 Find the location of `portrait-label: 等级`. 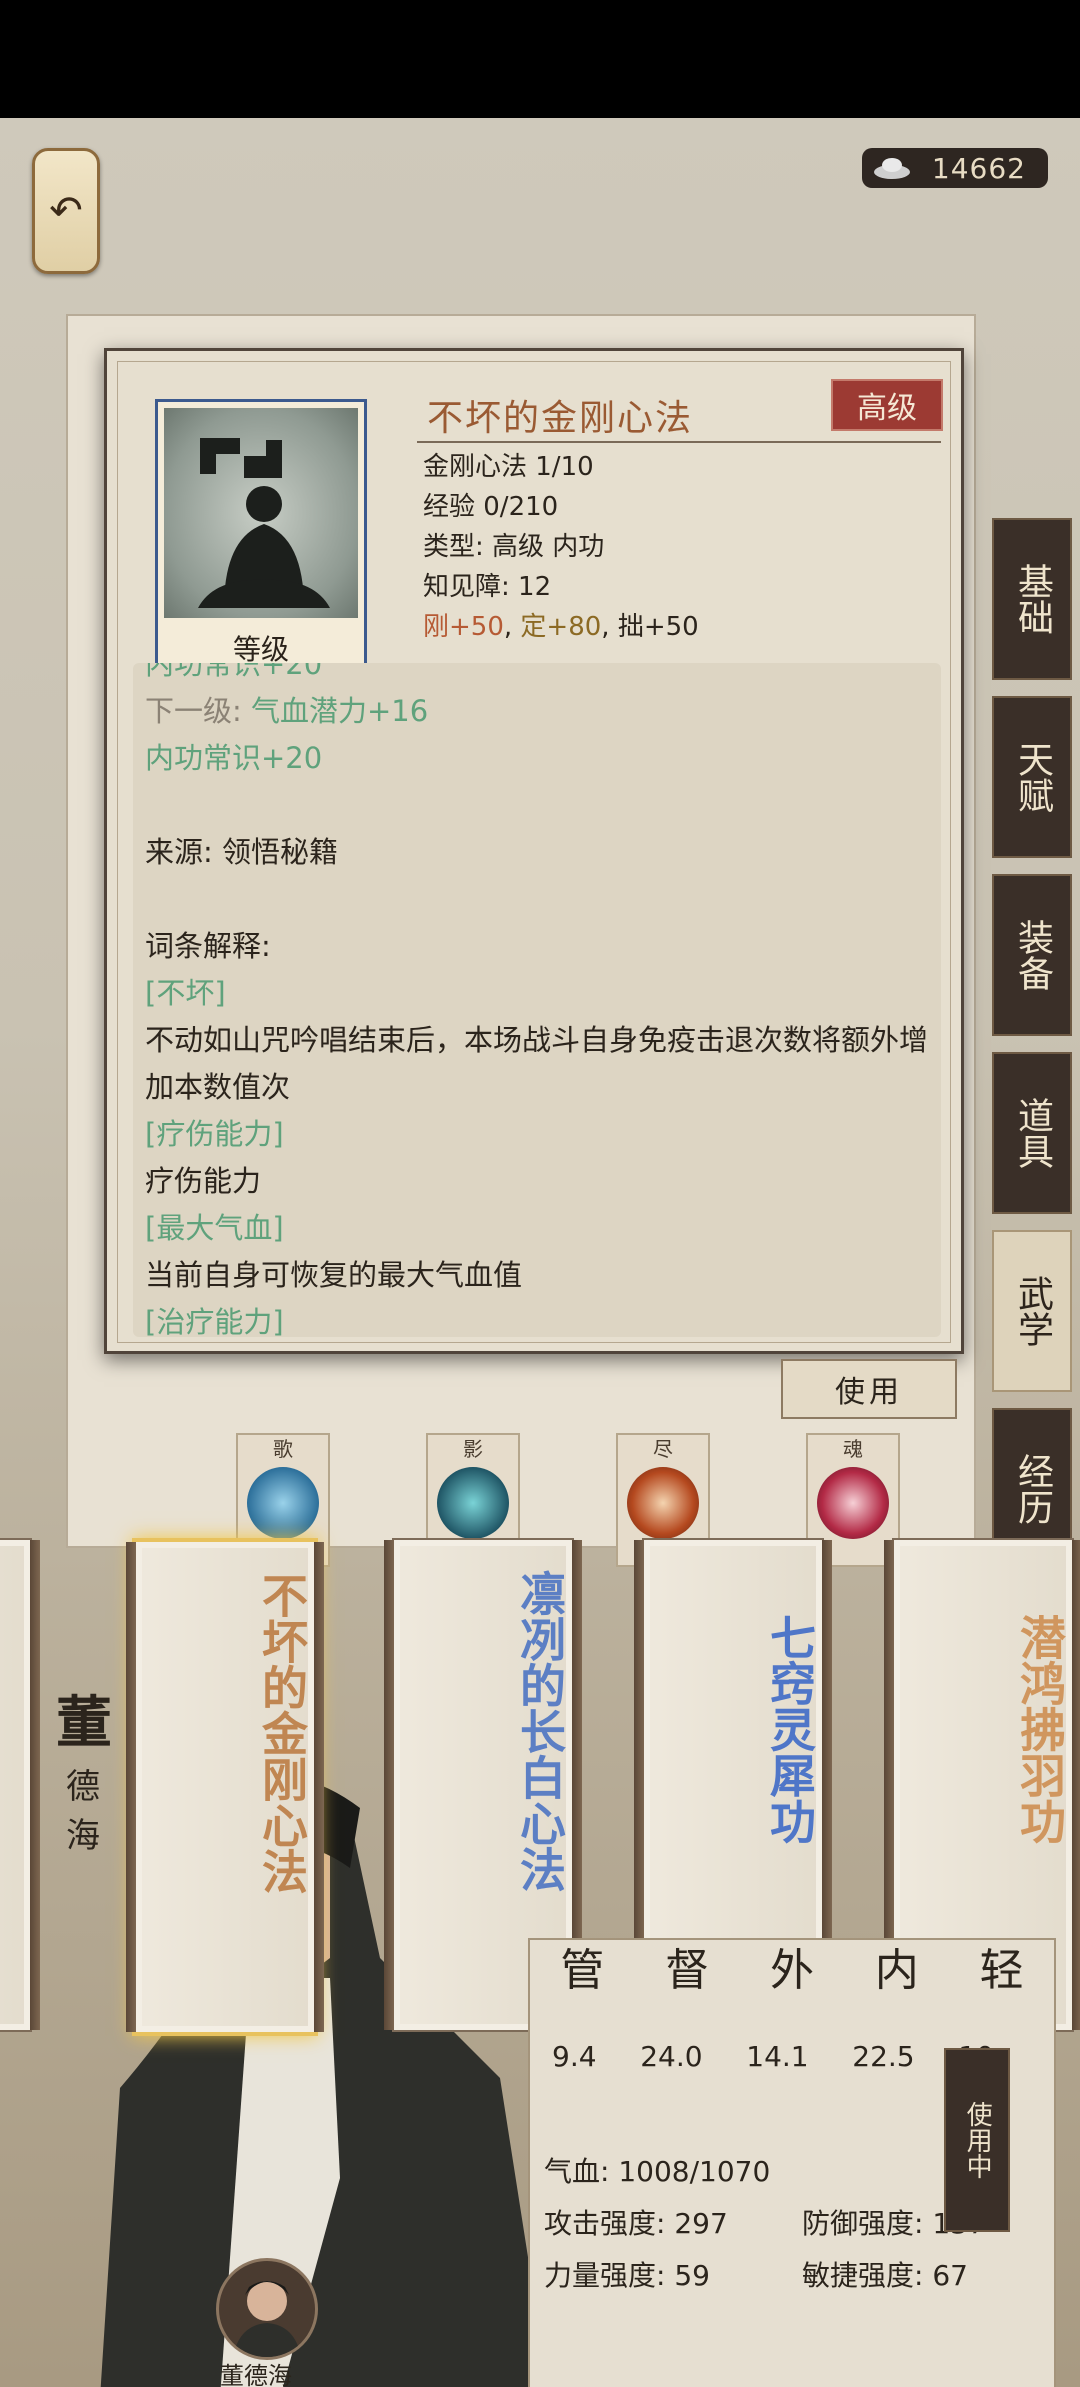

portrait-label: 等级 is located at coordinates (260, 649).